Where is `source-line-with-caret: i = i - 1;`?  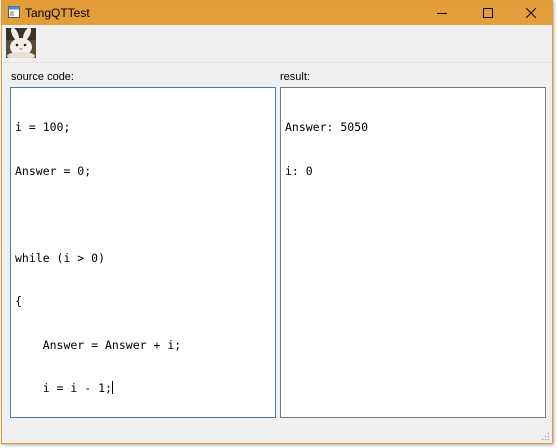
source-line-with-caret: i = i - 1; is located at coordinates (143, 388).